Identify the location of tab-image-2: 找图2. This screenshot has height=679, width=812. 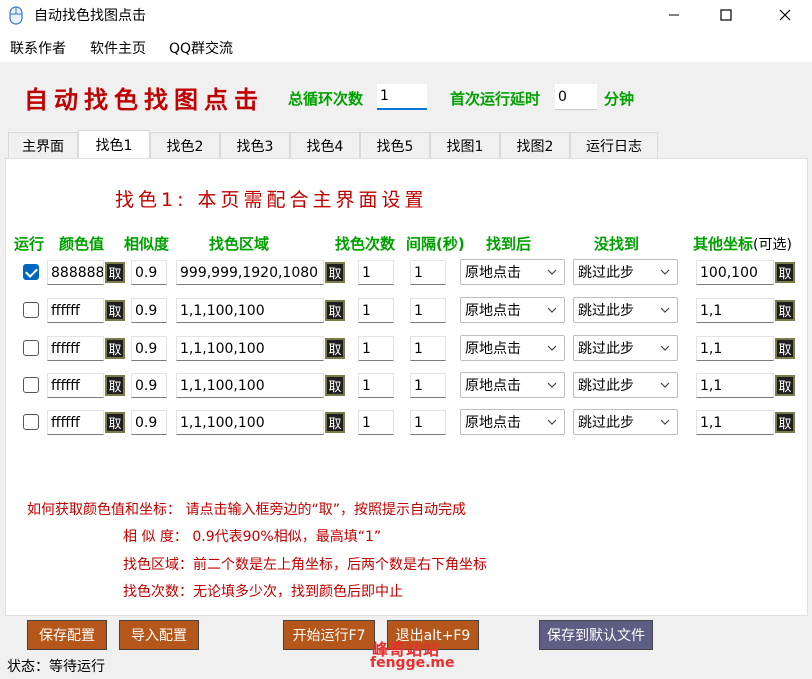
(535, 145).